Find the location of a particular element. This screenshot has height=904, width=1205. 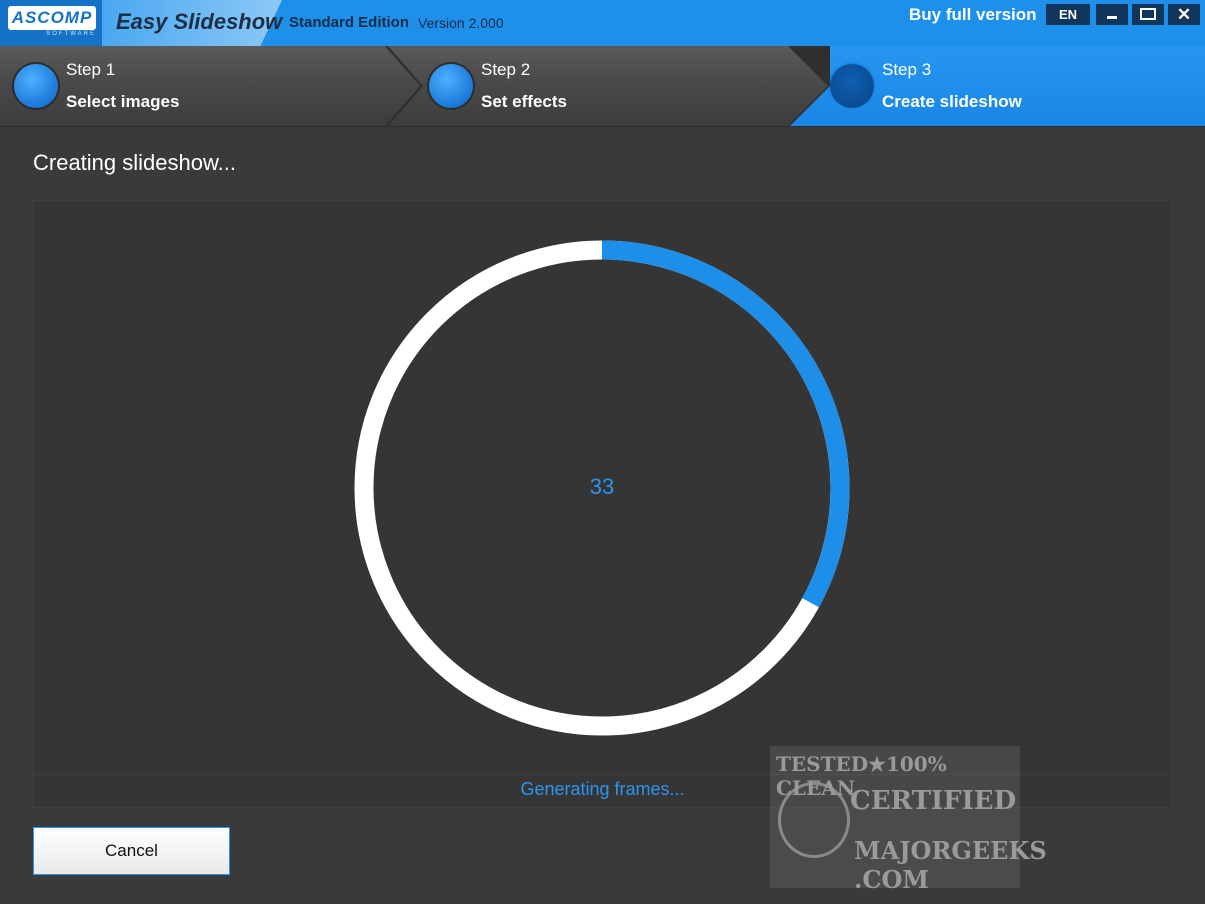

close-button: ✕ is located at coordinates (1184, 14).